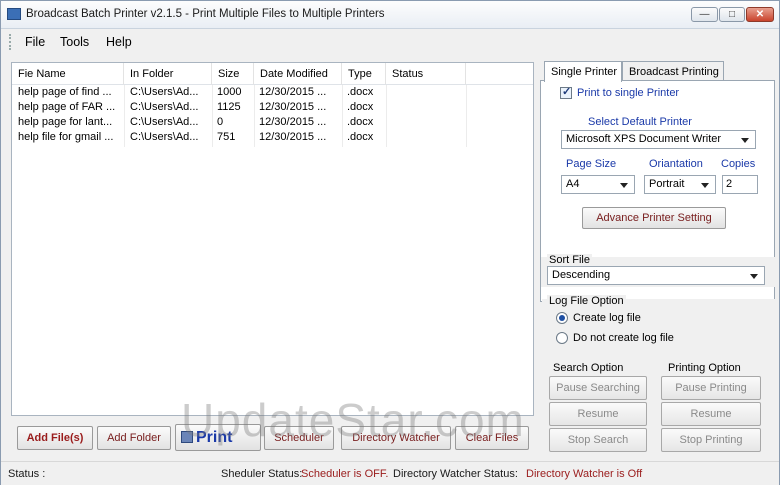 The width and height of the screenshot is (780, 485). I want to click on advance-printer-setting-button: Advance Printer Setting, so click(654, 218).